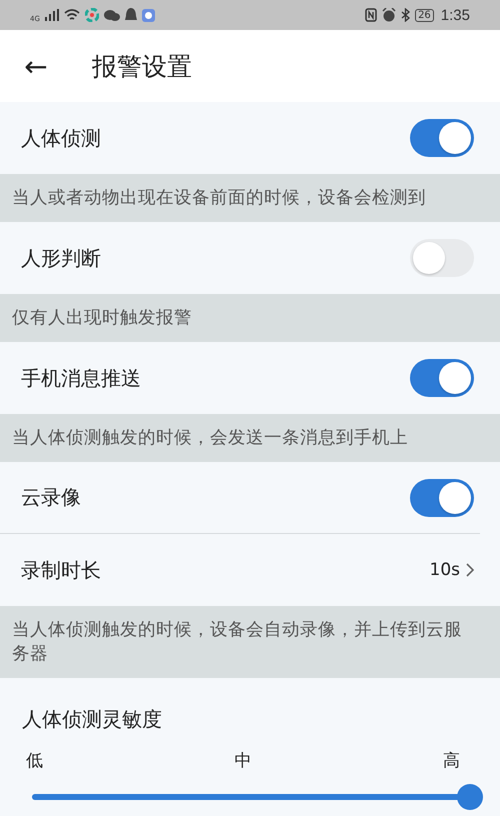  I want to click on signal-icon, so click(51, 15).